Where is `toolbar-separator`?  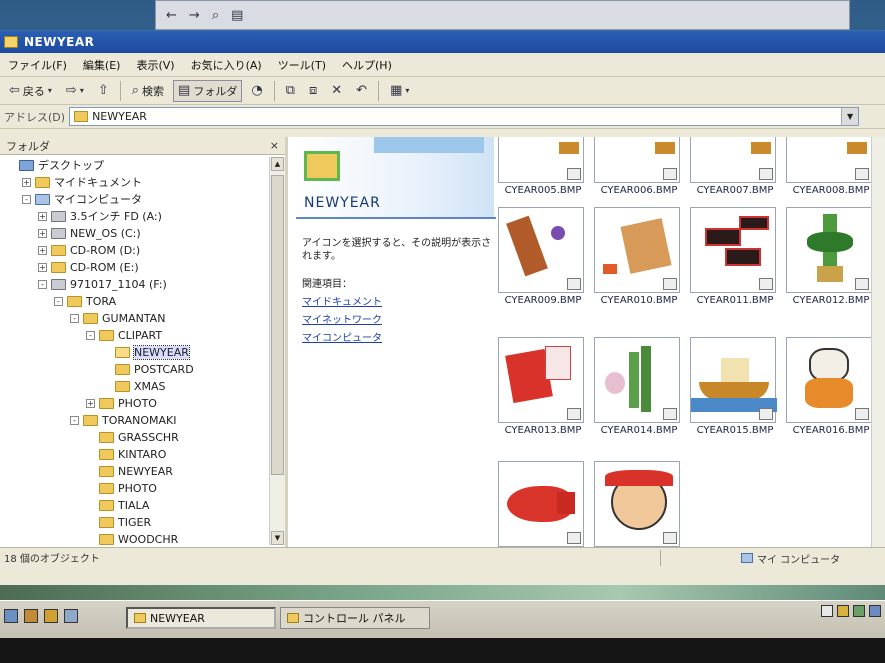
toolbar-separator is located at coordinates (379, 90).